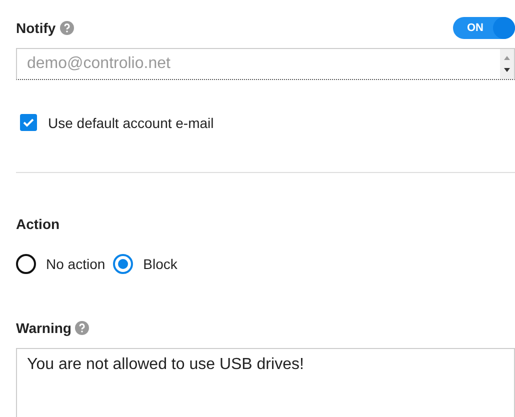  I want to click on radio-label: No action, so click(76, 264).